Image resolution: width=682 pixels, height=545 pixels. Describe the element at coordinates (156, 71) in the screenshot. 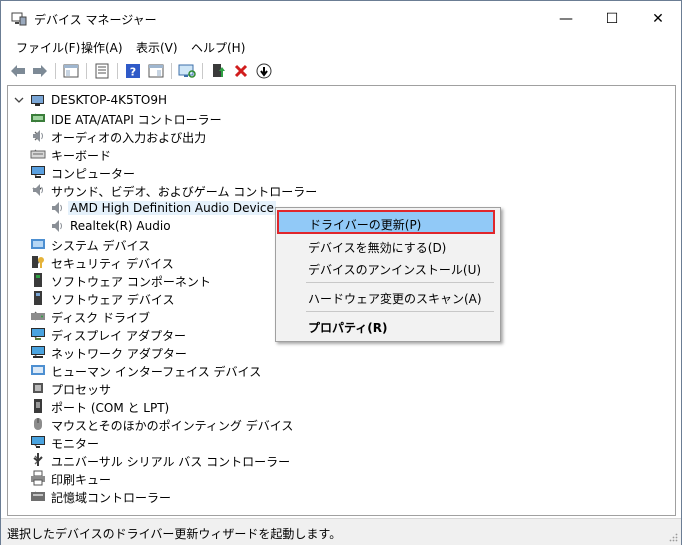

I see `action-pane-icon` at that location.